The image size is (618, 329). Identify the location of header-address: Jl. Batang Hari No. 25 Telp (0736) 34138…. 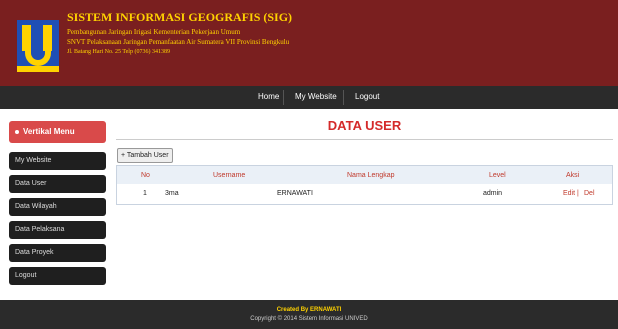
(118, 52).